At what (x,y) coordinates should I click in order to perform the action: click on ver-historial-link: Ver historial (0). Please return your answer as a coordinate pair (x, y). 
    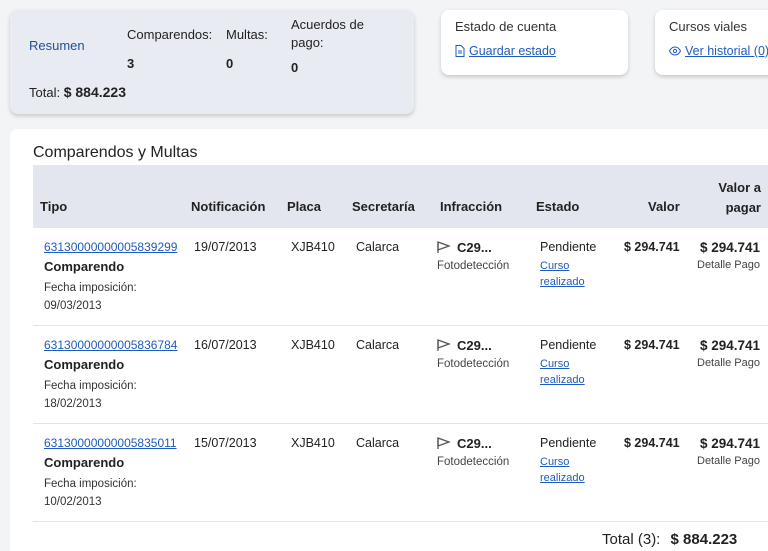
    Looking at the image, I should click on (726, 51).